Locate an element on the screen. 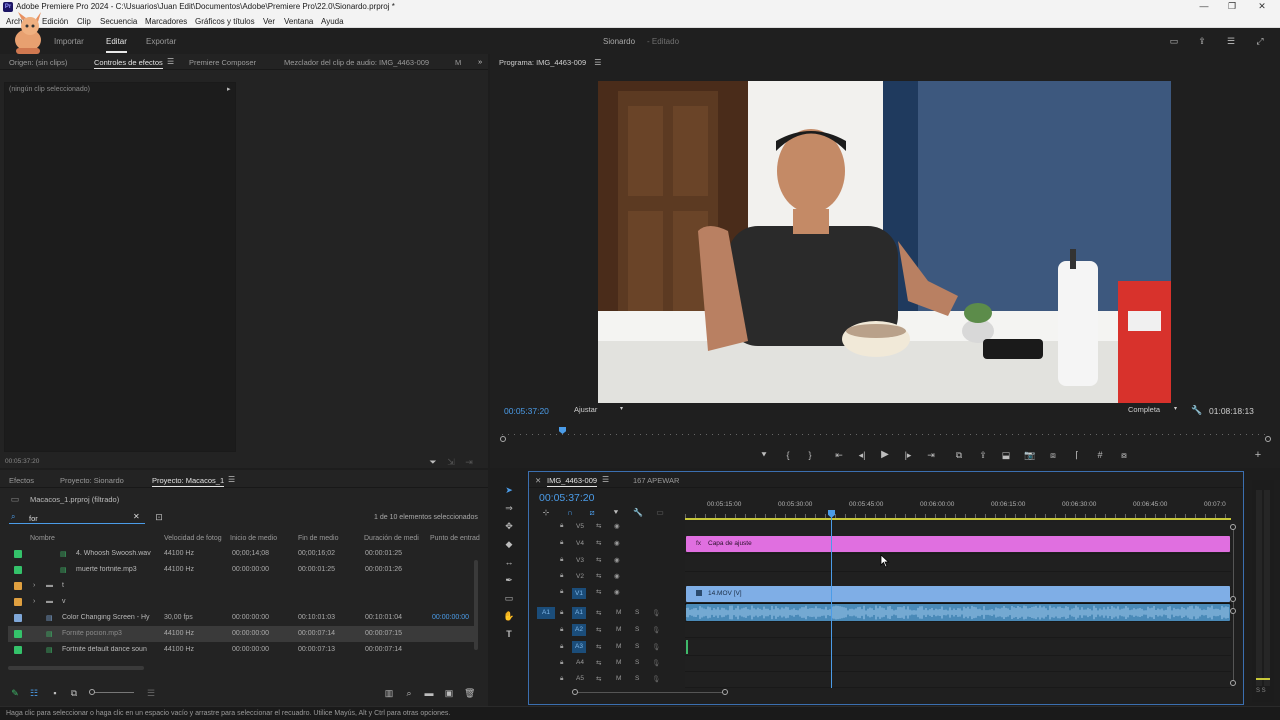 The image size is (1280, 720). tab-sequence-apewar: 167 APEWAR is located at coordinates (656, 480).